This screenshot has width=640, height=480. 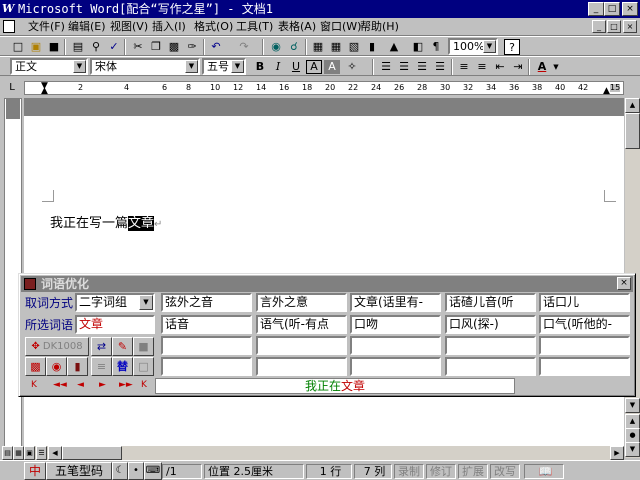 I want to click on menu-format: 格式(O), so click(x=213, y=27).